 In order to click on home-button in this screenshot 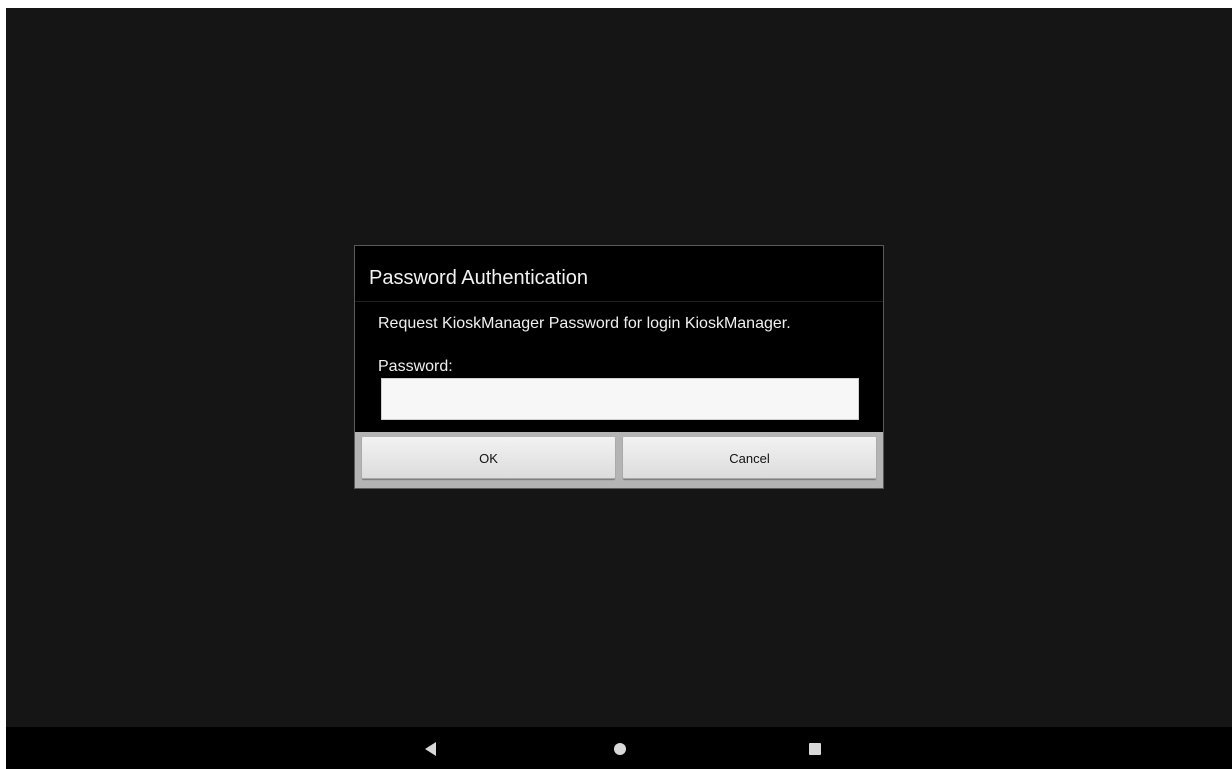, I will do `click(620, 749)`.